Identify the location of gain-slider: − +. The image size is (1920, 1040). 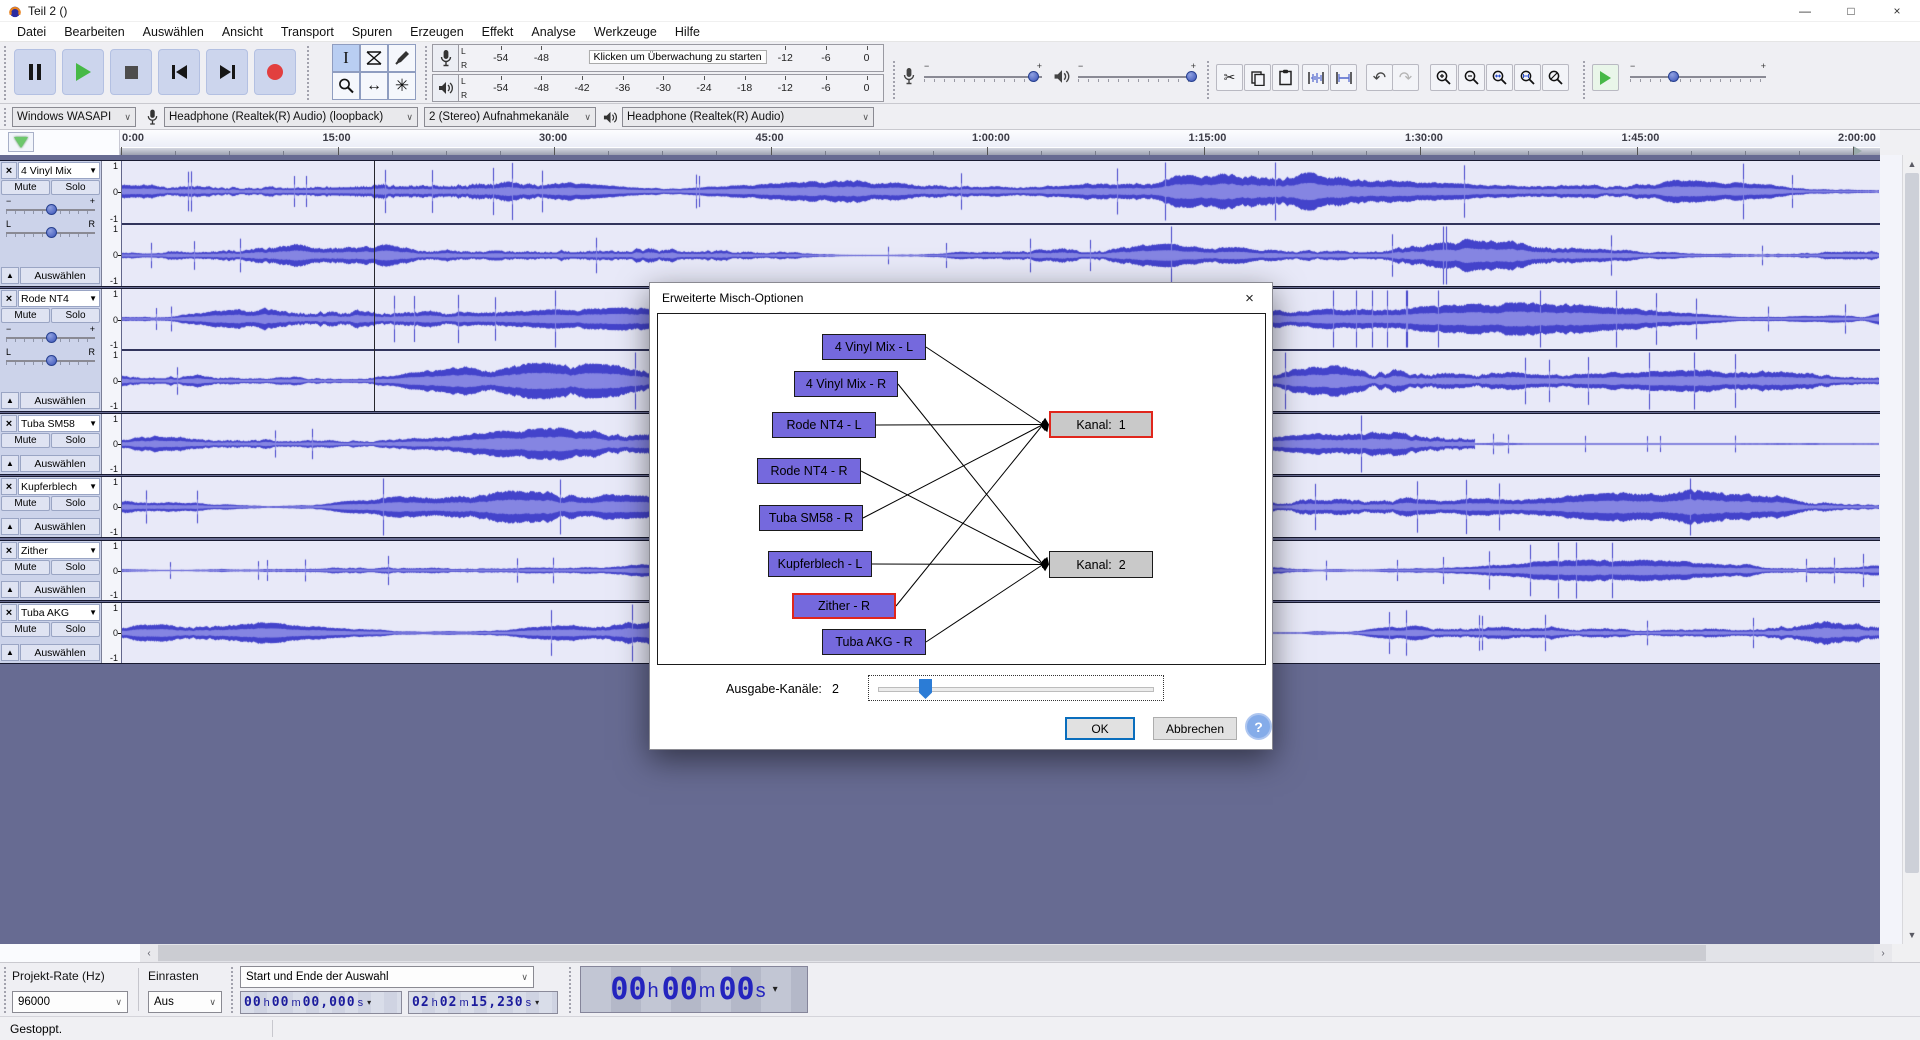
(50, 335).